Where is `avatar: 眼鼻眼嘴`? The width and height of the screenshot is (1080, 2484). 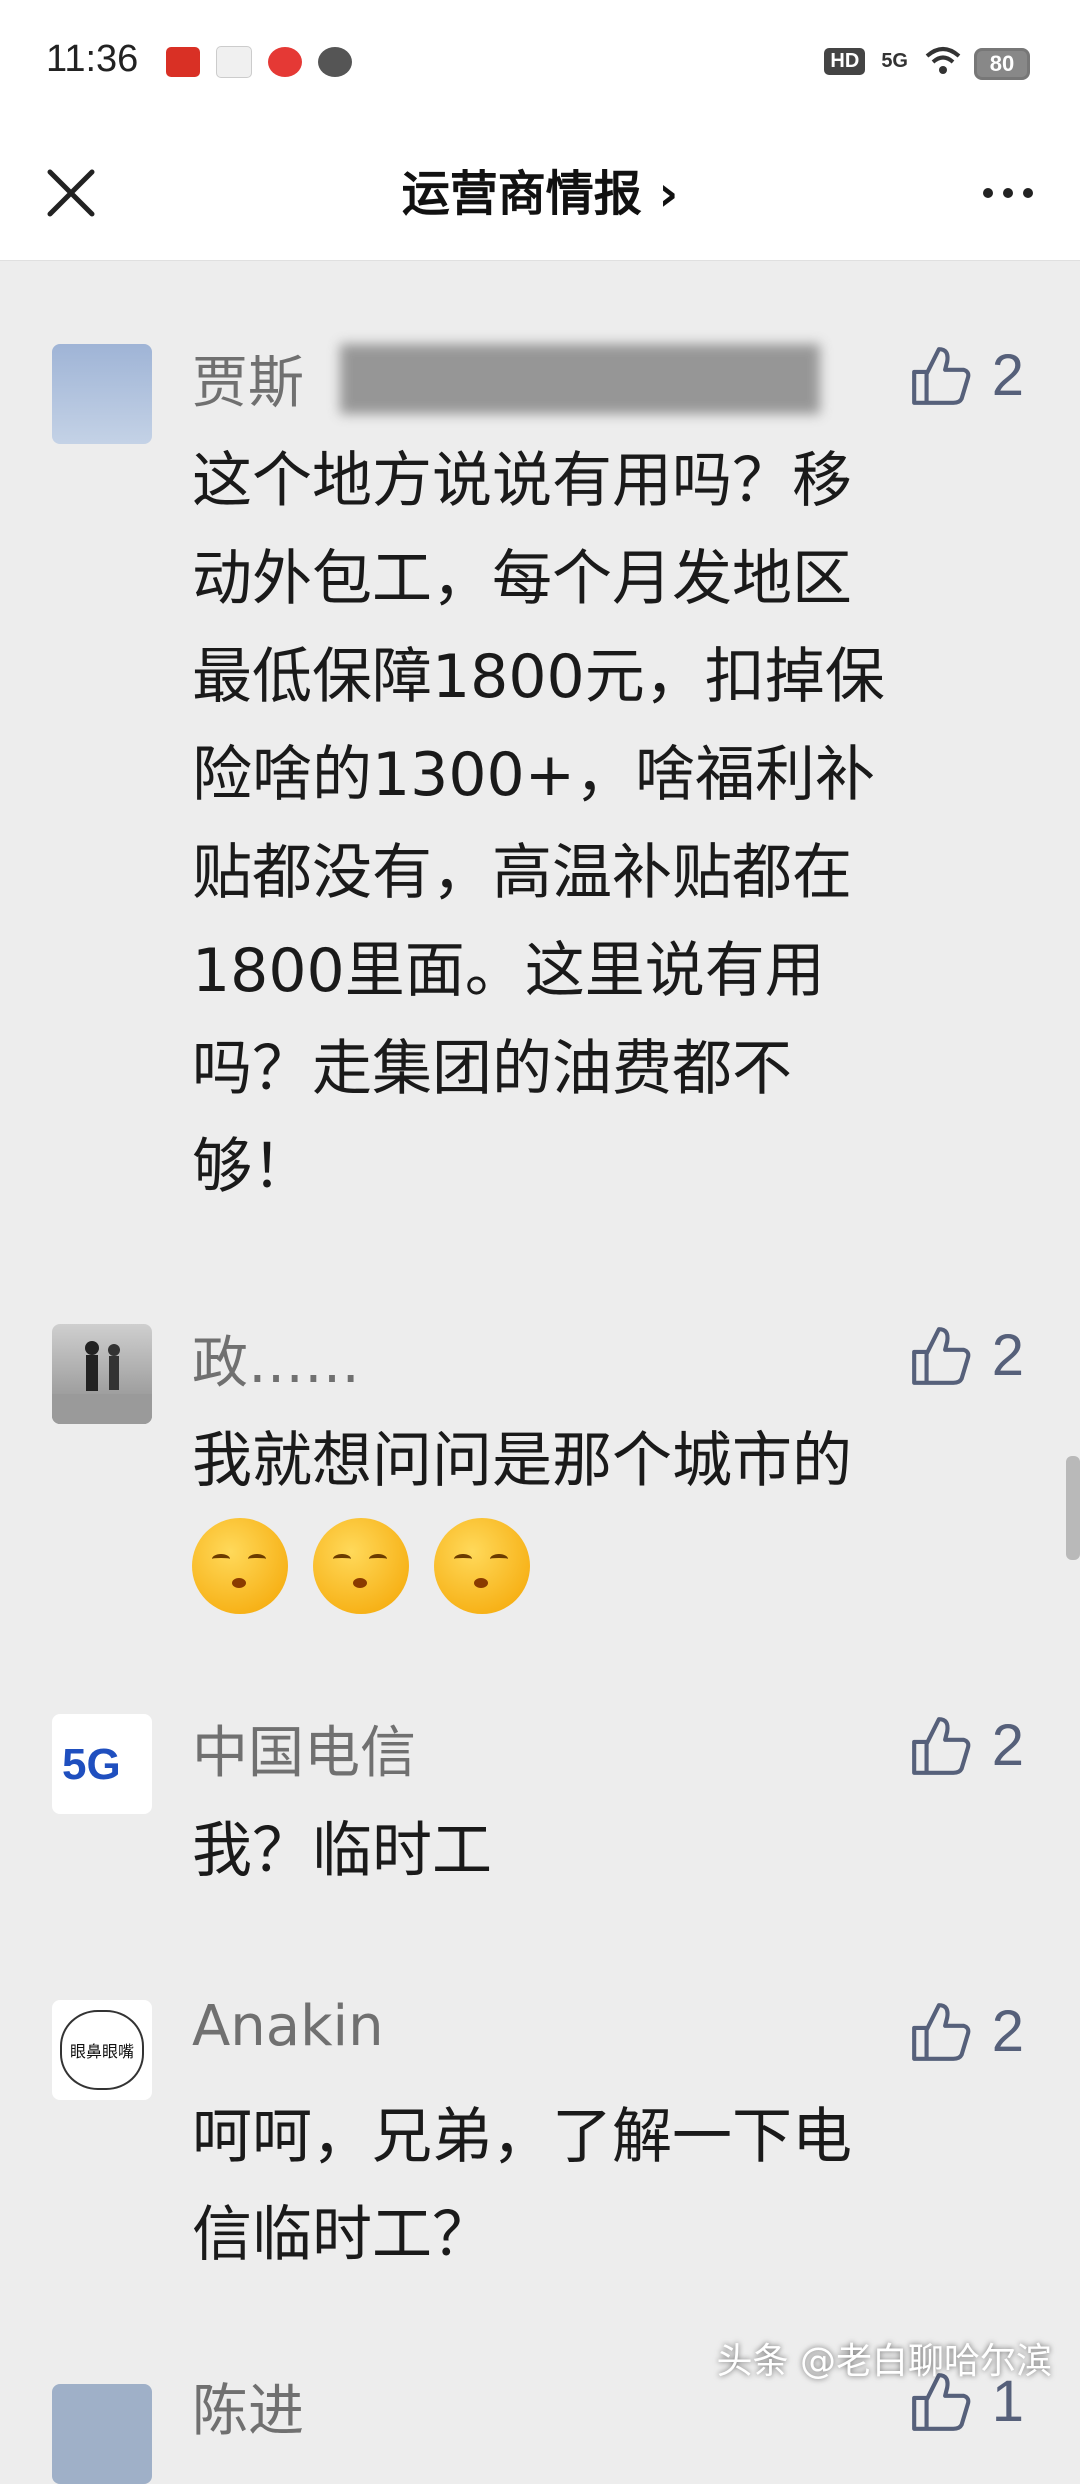 avatar: 眼鼻眼嘴 is located at coordinates (102, 2050).